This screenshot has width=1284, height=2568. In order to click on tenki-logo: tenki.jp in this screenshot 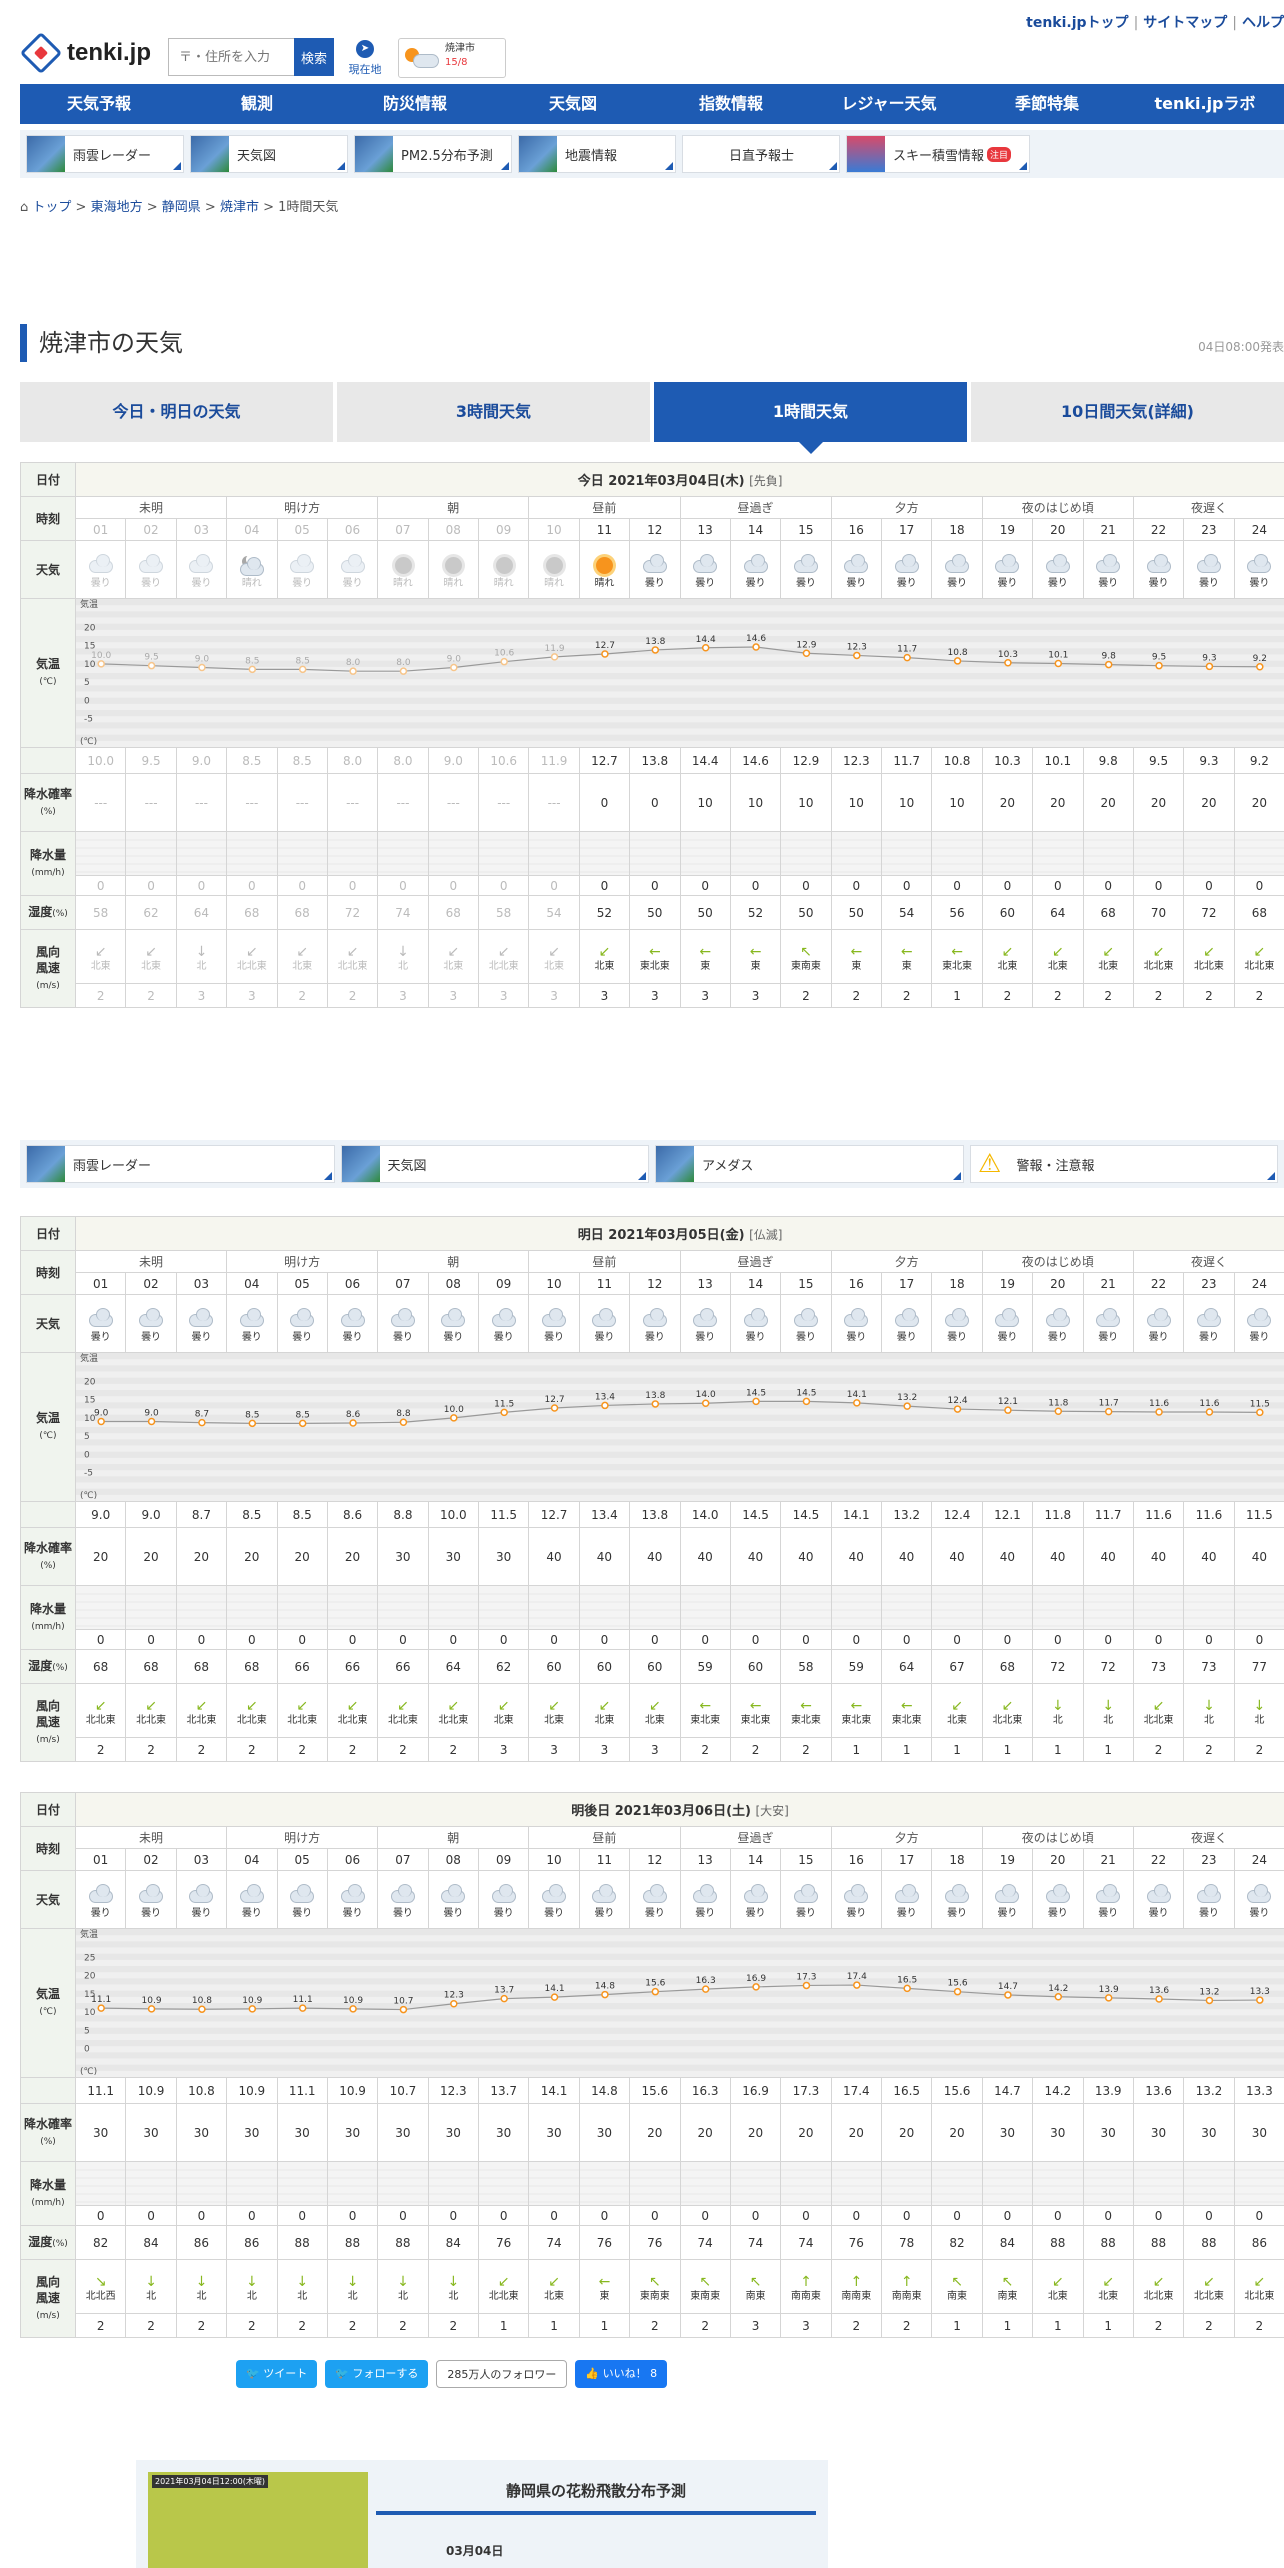, I will do `click(85, 53)`.